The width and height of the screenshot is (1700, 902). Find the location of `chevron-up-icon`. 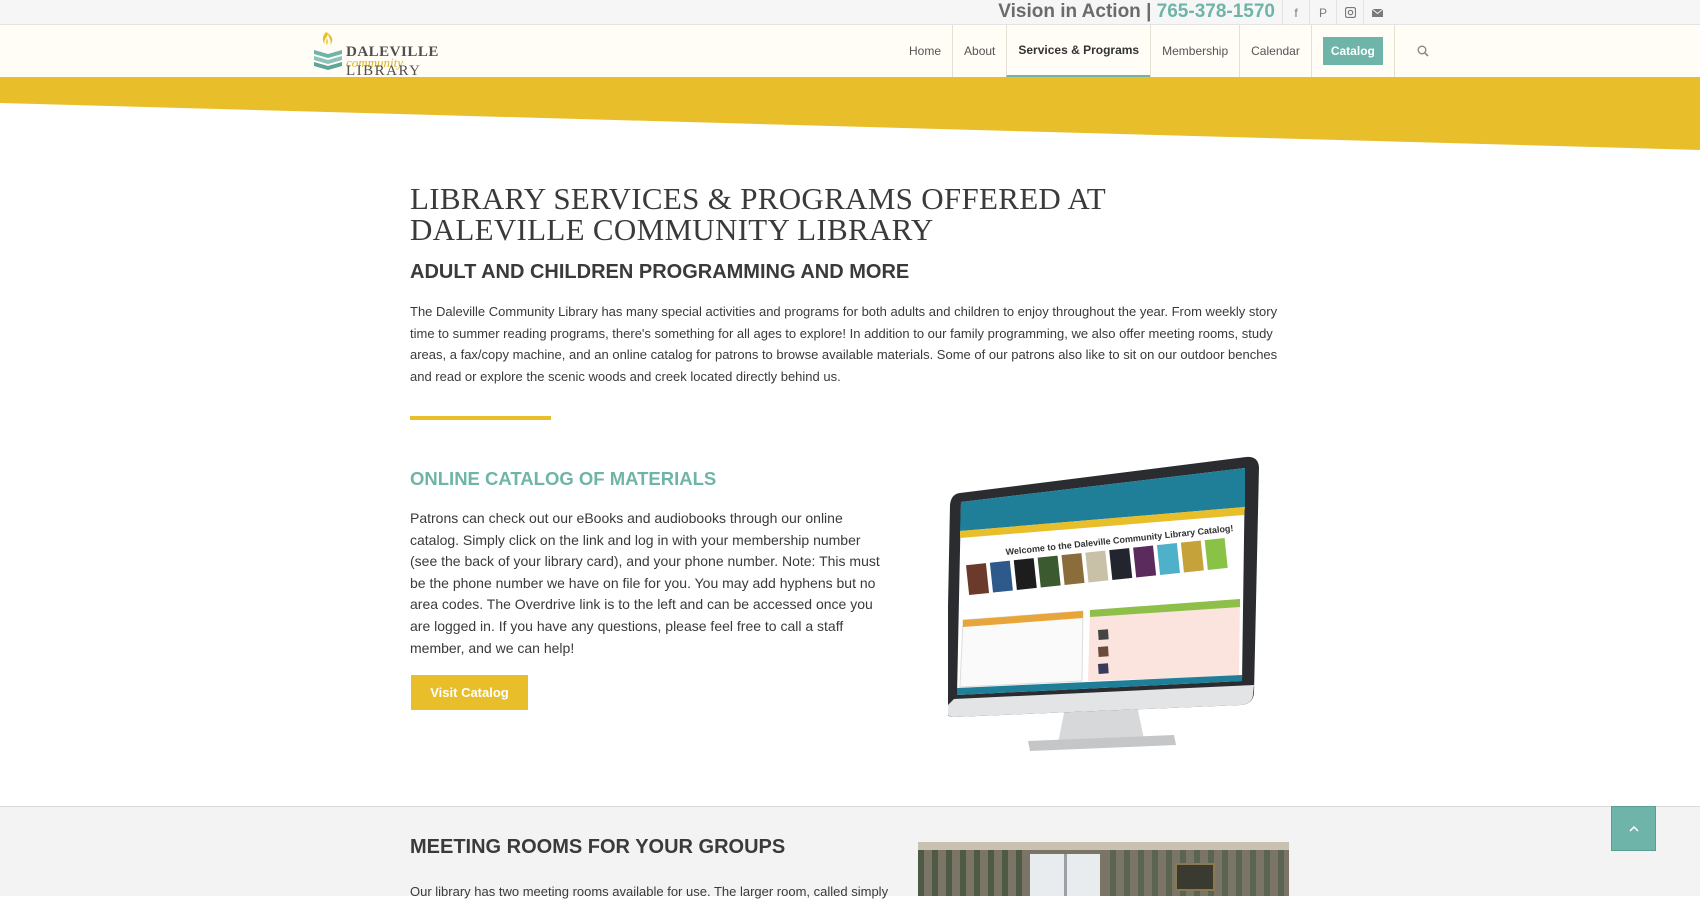

chevron-up-icon is located at coordinates (1633, 828).